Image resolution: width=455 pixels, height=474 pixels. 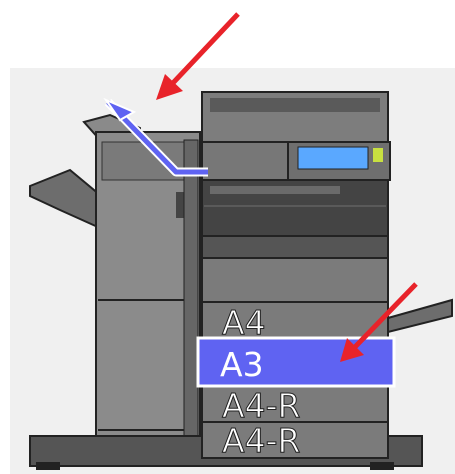 What do you see at coordinates (261, 440) in the screenshot?
I see `tray-4-label: A4-R` at bounding box center [261, 440].